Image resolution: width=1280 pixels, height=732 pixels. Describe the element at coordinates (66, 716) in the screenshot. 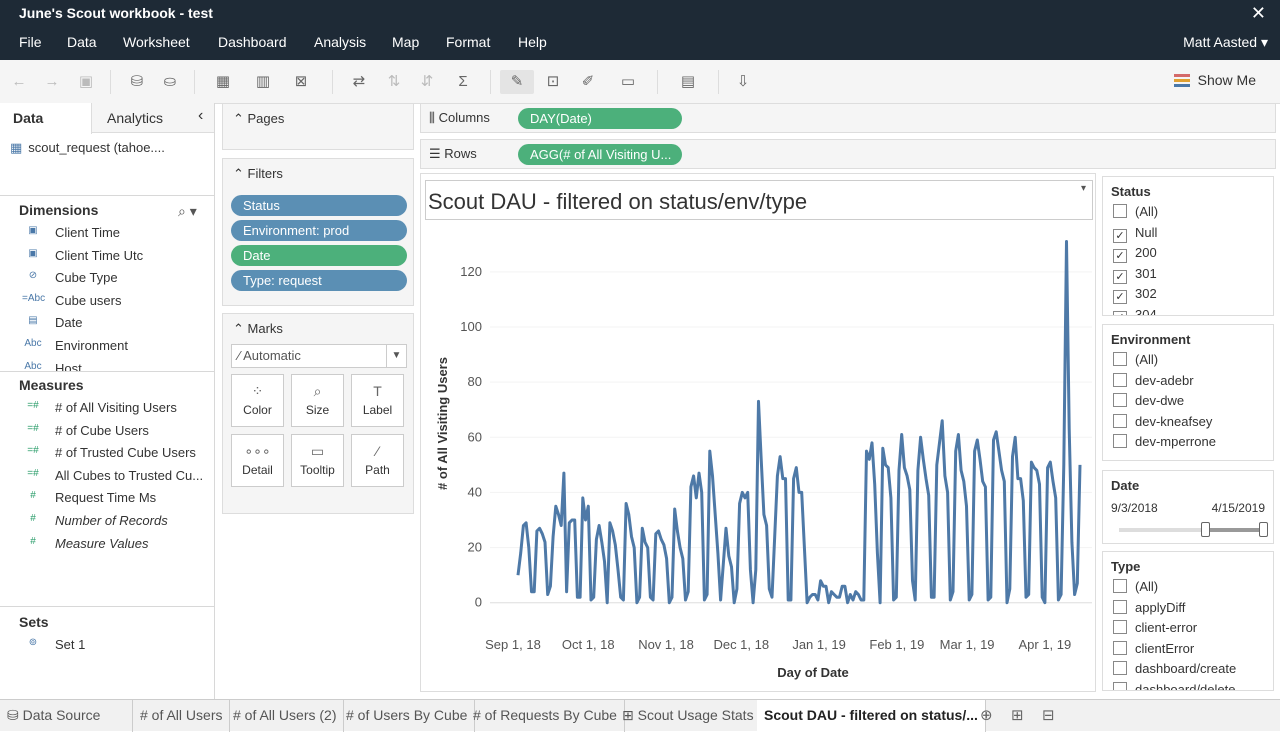

I see `tab-data-source: ⛁ Data Source` at that location.